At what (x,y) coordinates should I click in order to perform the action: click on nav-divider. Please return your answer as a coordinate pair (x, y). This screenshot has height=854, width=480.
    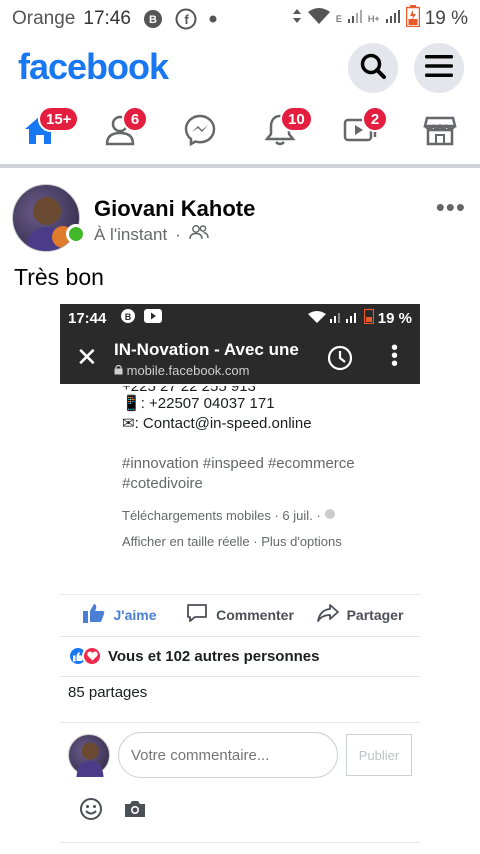
    Looking at the image, I should click on (240, 166).